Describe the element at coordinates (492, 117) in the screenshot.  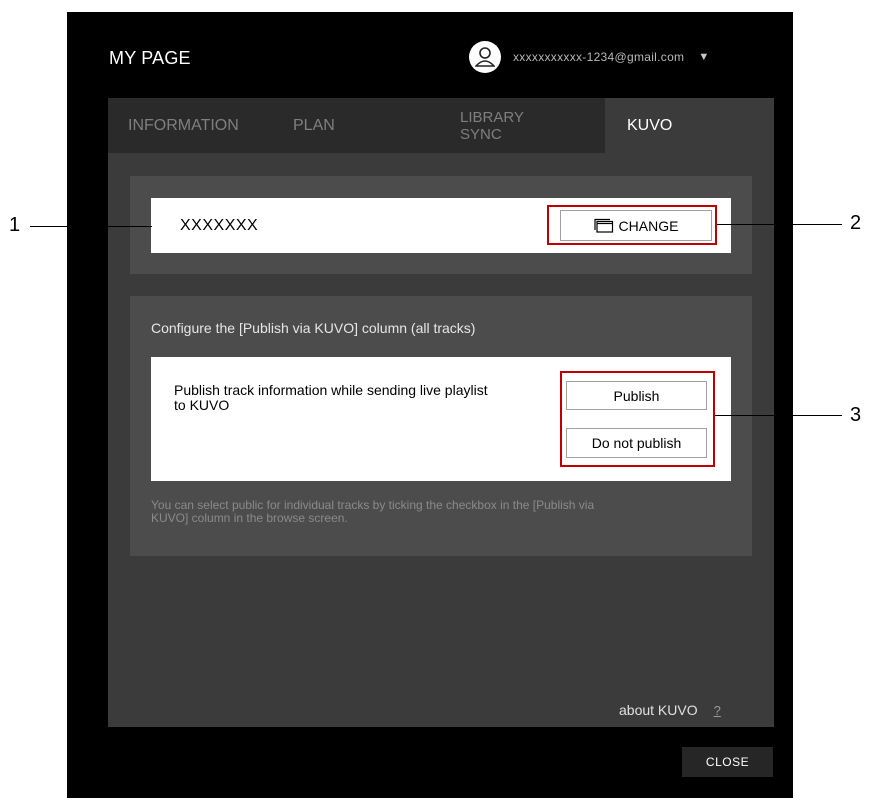
I see `tab-label-line1: LIBRARY` at that location.